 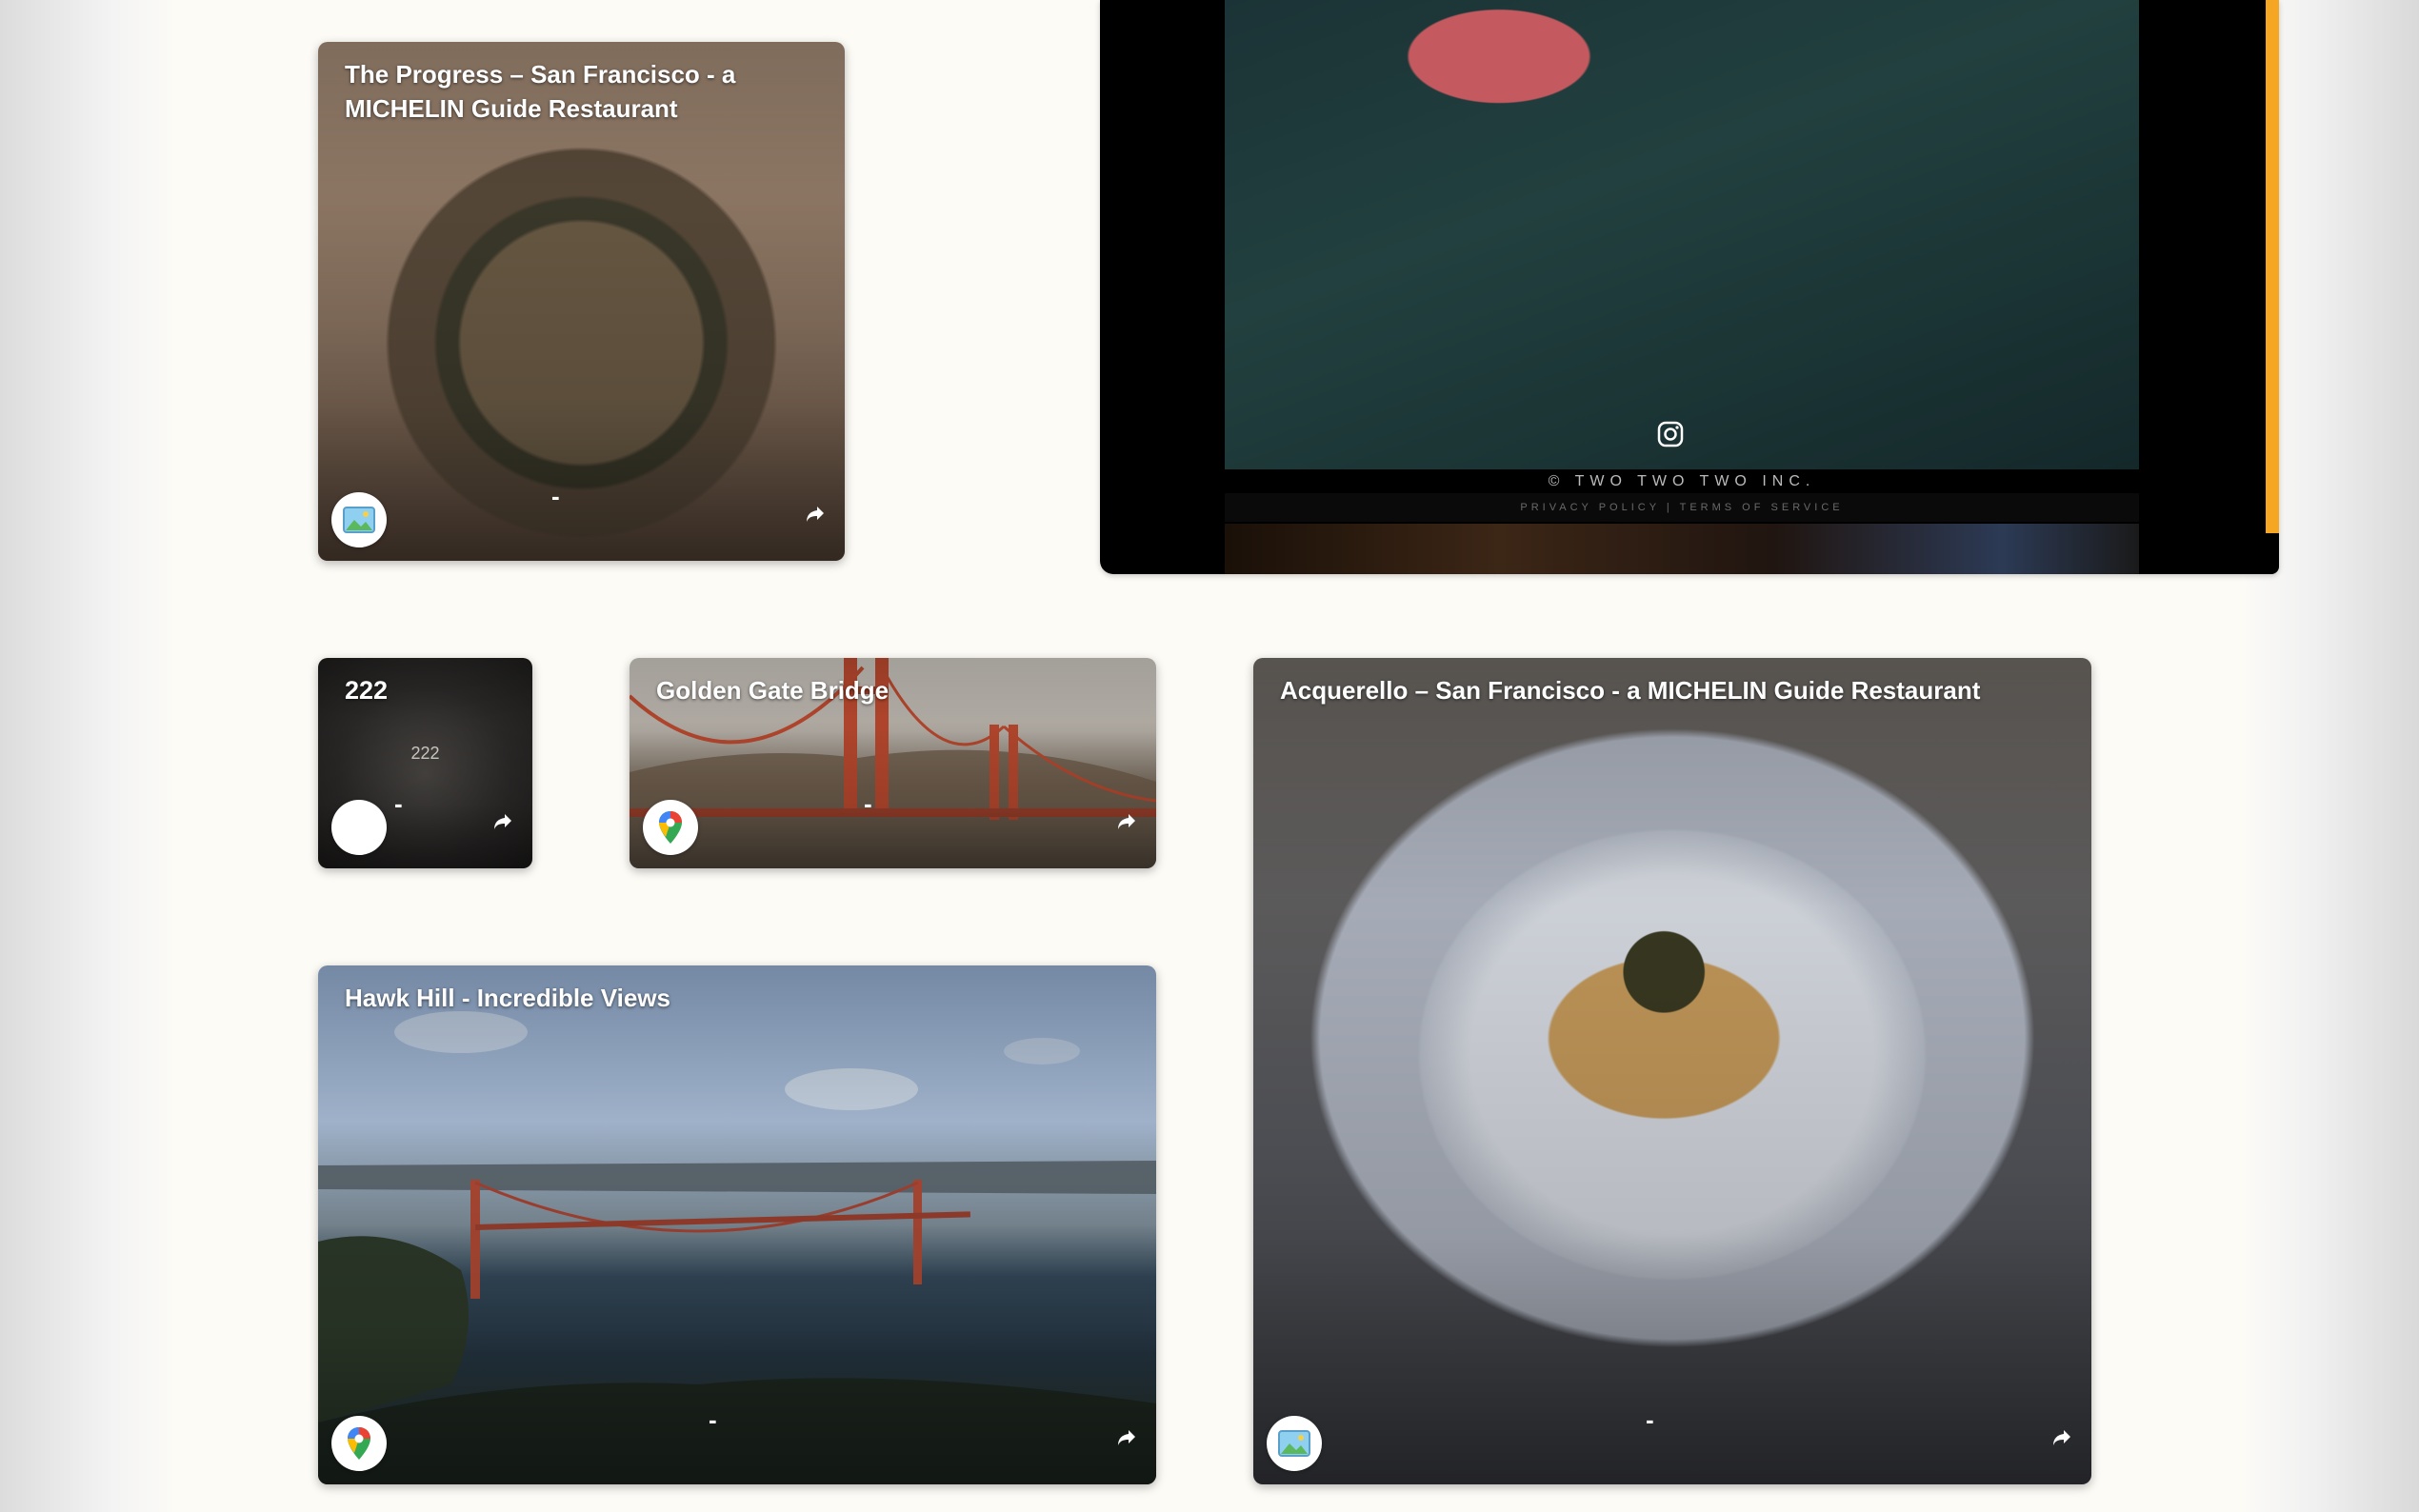 I want to click on card-title: Hawk Hill - Incredible Views, so click(x=507, y=998).